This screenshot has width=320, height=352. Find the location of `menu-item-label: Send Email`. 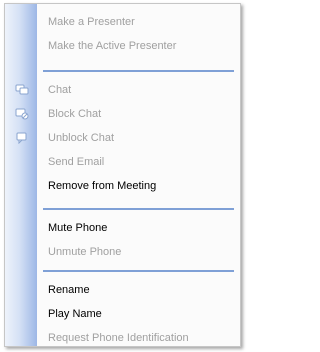

menu-item-label: Send Email is located at coordinates (76, 162).